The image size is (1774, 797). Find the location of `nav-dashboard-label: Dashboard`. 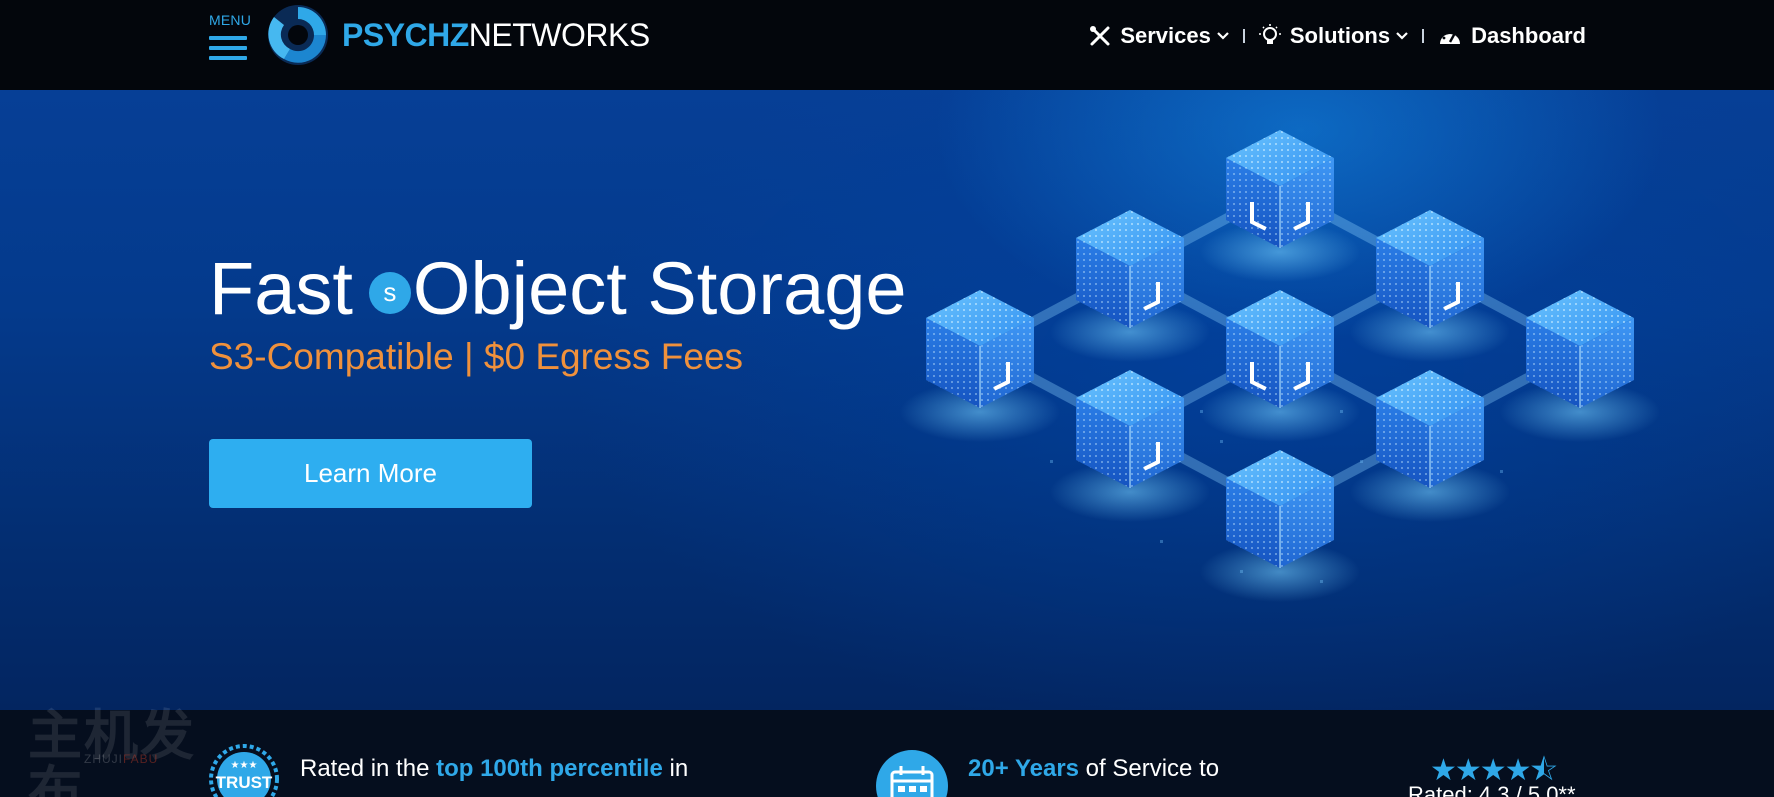

nav-dashboard-label: Dashboard is located at coordinates (1528, 35).